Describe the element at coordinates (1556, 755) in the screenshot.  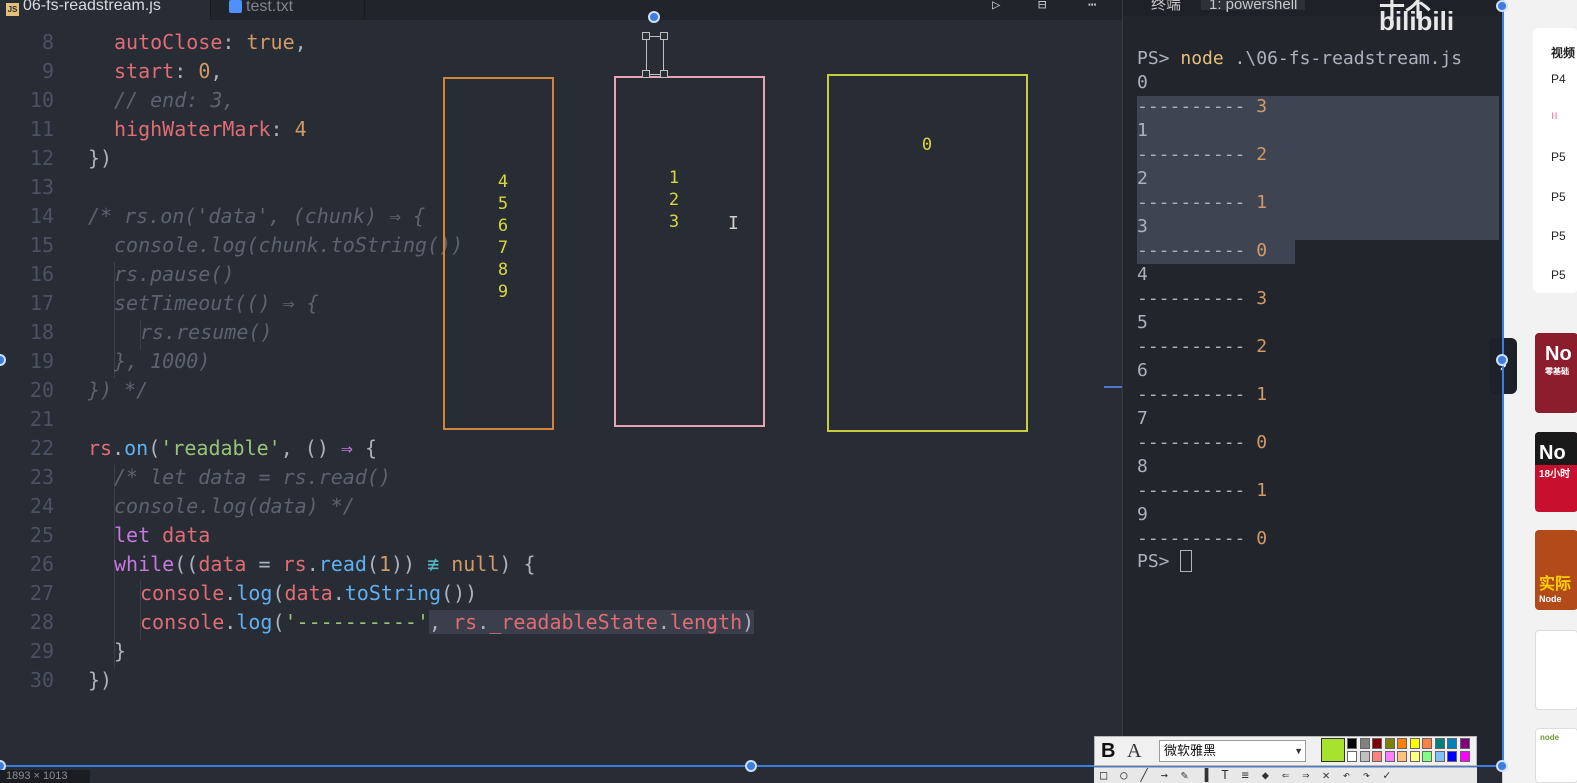
I see `recommended-video-thumb: node` at that location.